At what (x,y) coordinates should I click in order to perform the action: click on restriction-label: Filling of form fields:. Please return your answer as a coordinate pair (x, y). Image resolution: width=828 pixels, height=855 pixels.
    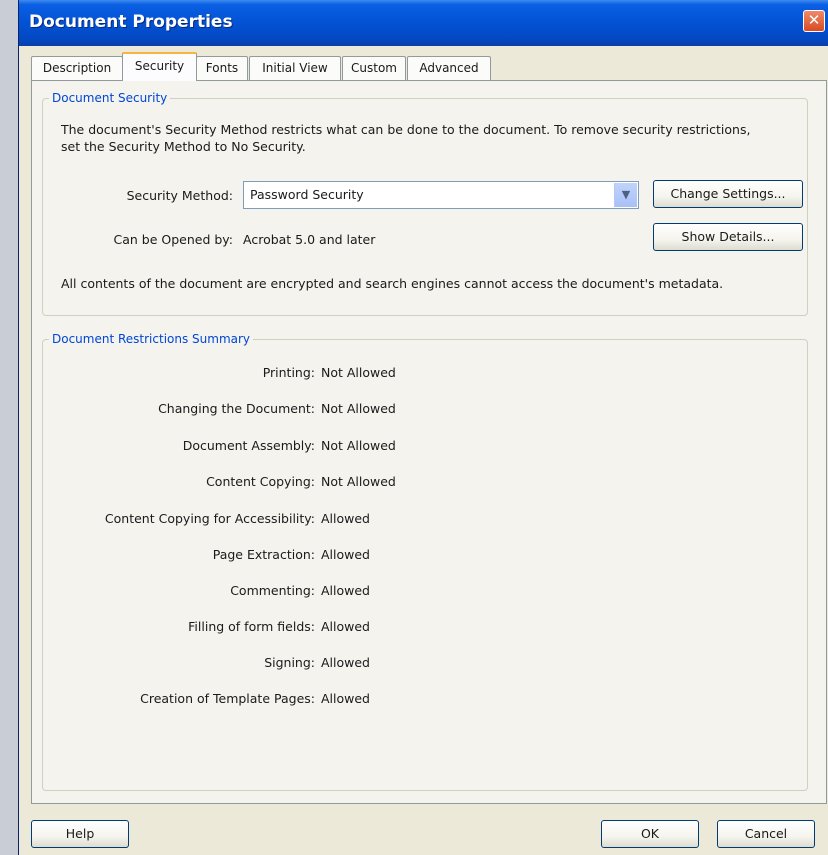
    Looking at the image, I should click on (251, 626).